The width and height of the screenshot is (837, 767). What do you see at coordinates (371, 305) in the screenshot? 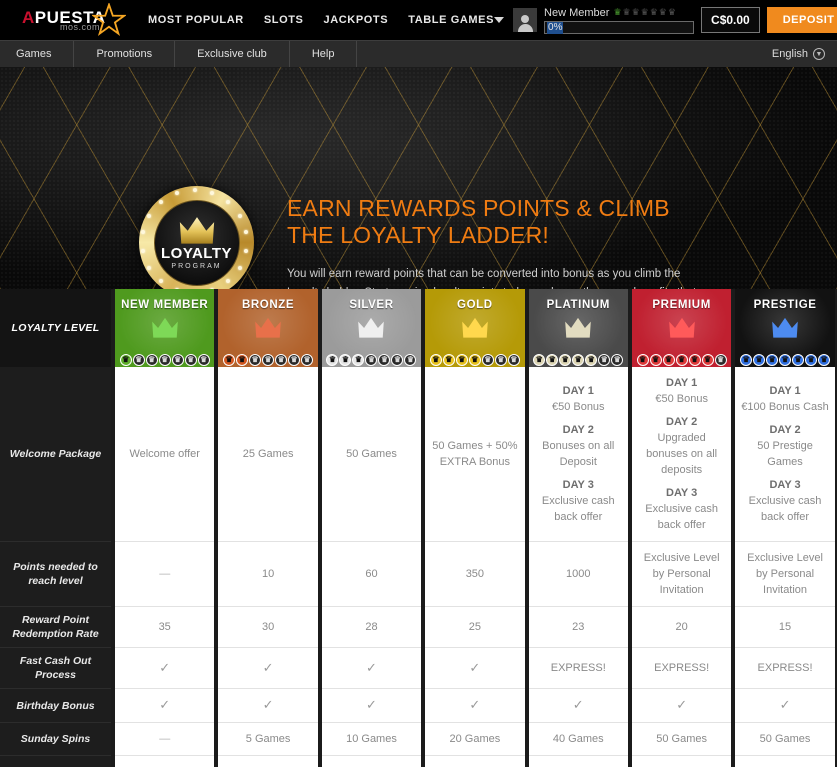
I see `tier-name: SILVER` at bounding box center [371, 305].